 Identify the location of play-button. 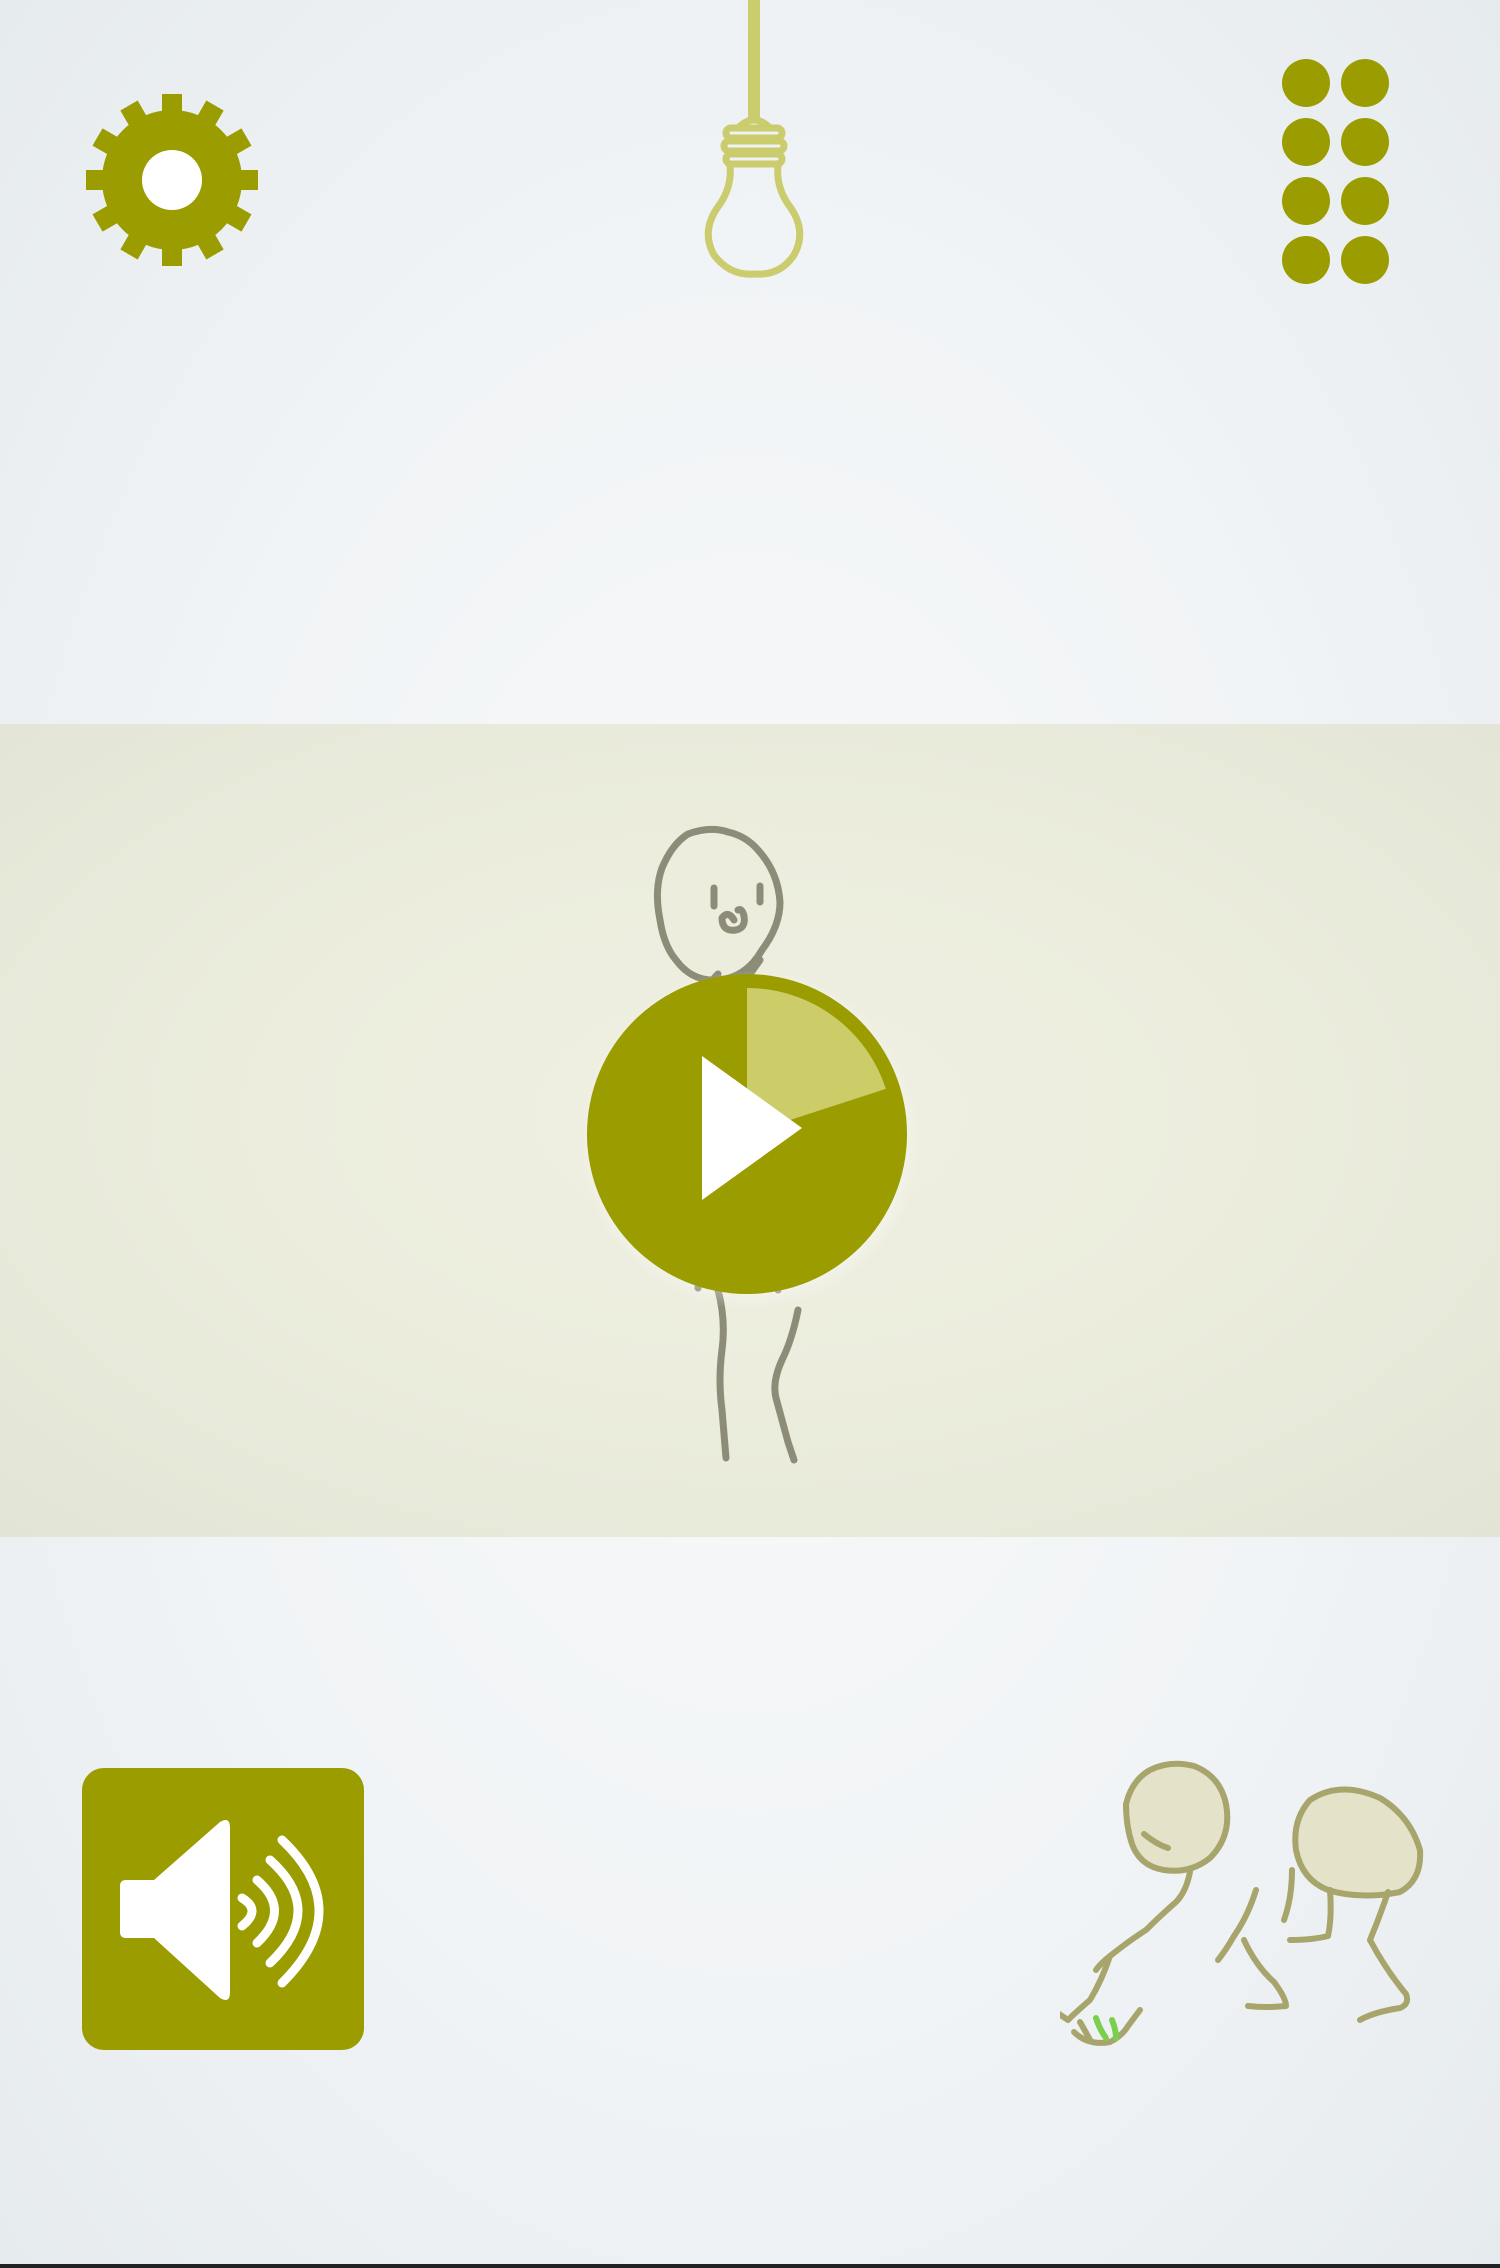
(750, 1140).